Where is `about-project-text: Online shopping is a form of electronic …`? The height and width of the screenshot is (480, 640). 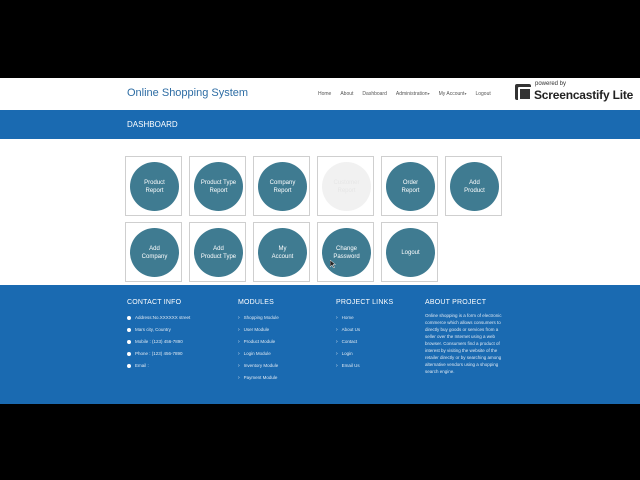 about-project-text: Online shopping is a form of electronic … is located at coordinates (463, 343).